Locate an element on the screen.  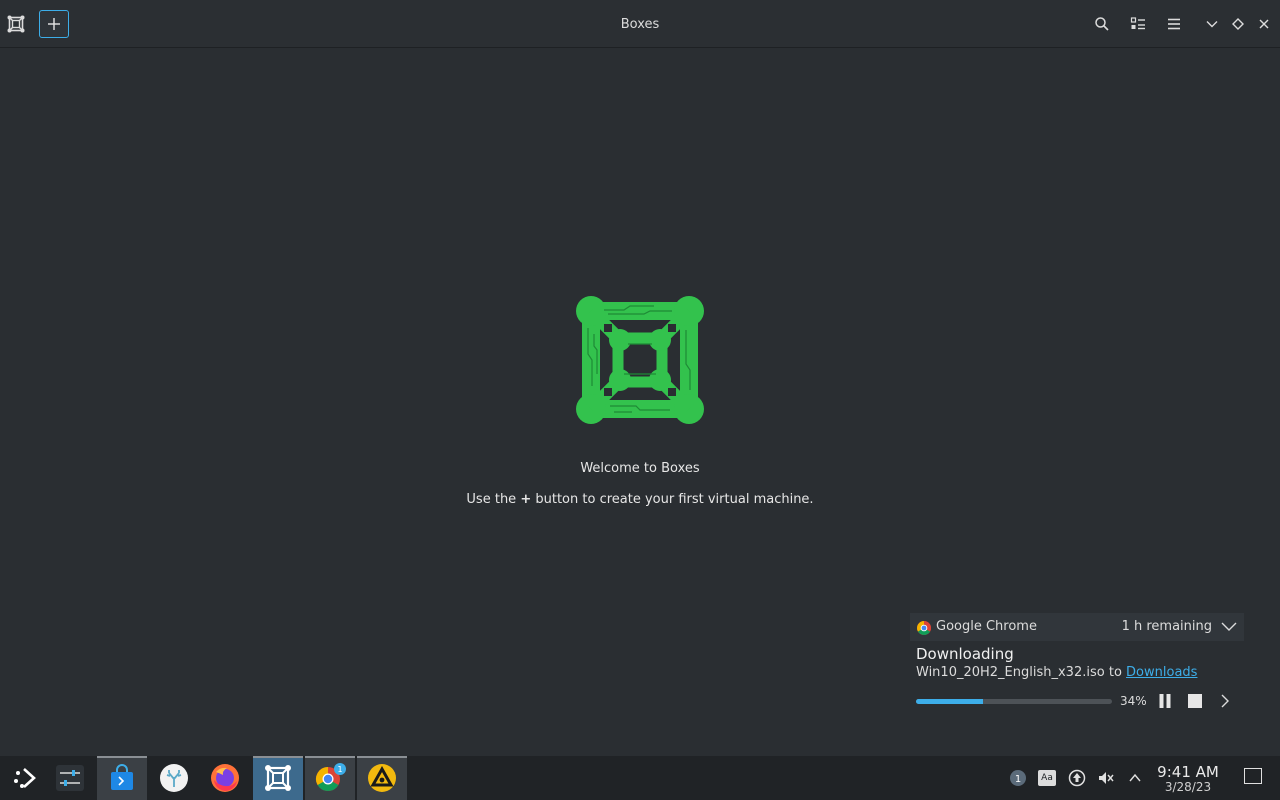
firefox-icon is located at coordinates (225, 778).